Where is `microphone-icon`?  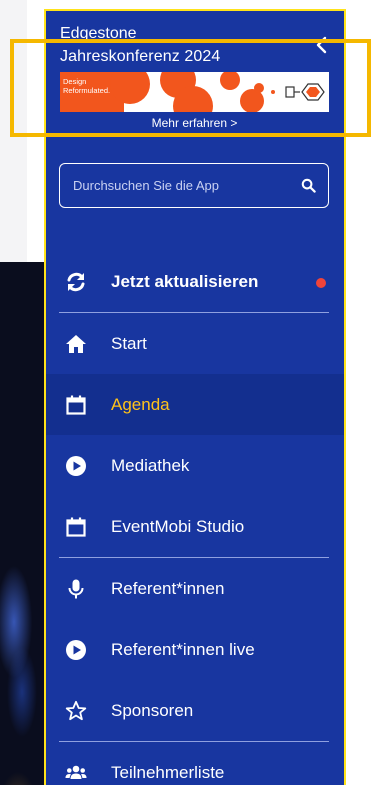 microphone-icon is located at coordinates (76, 589).